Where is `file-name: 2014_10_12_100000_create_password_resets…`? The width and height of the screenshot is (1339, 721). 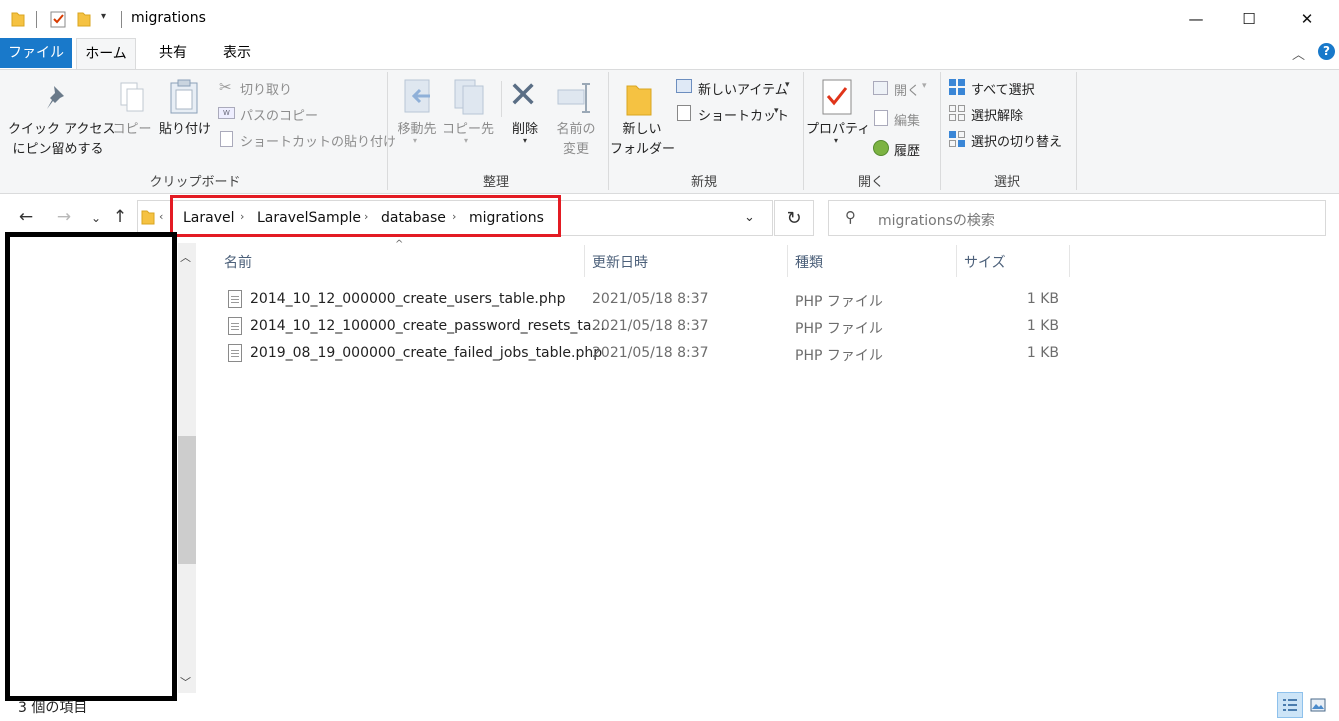
file-name: 2014_10_12_100000_create_password_resets… is located at coordinates (427, 326).